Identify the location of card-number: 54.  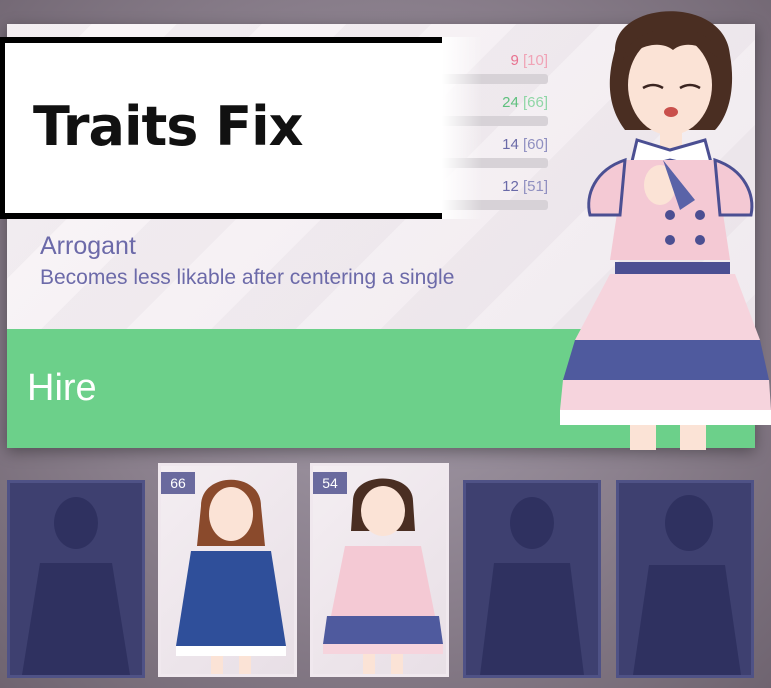
(330, 483).